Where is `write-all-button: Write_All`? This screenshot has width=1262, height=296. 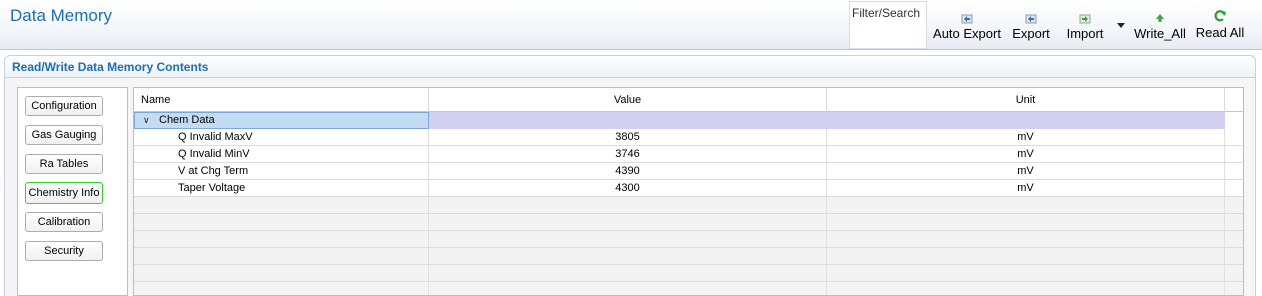
write-all-button: Write_All is located at coordinates (1160, 25).